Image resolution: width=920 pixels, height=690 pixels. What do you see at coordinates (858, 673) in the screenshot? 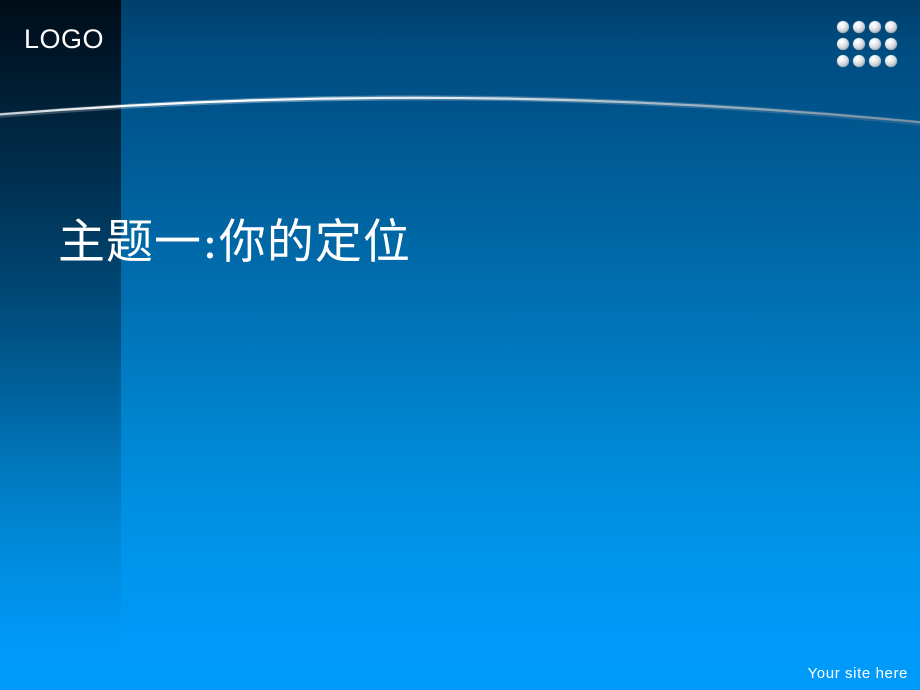
I see `footer-text: Your site here` at bounding box center [858, 673].